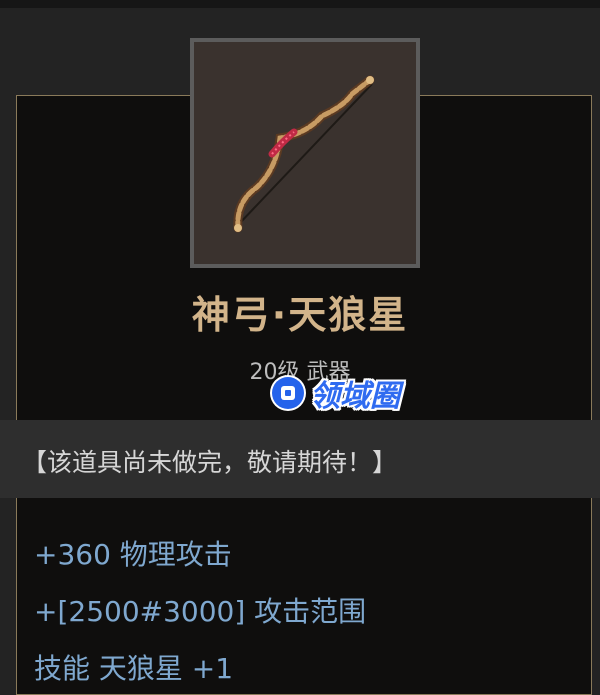 This screenshot has height=695, width=600. Describe the element at coordinates (355, 396) in the screenshot. I see `watermark-text: 领域圈` at that location.